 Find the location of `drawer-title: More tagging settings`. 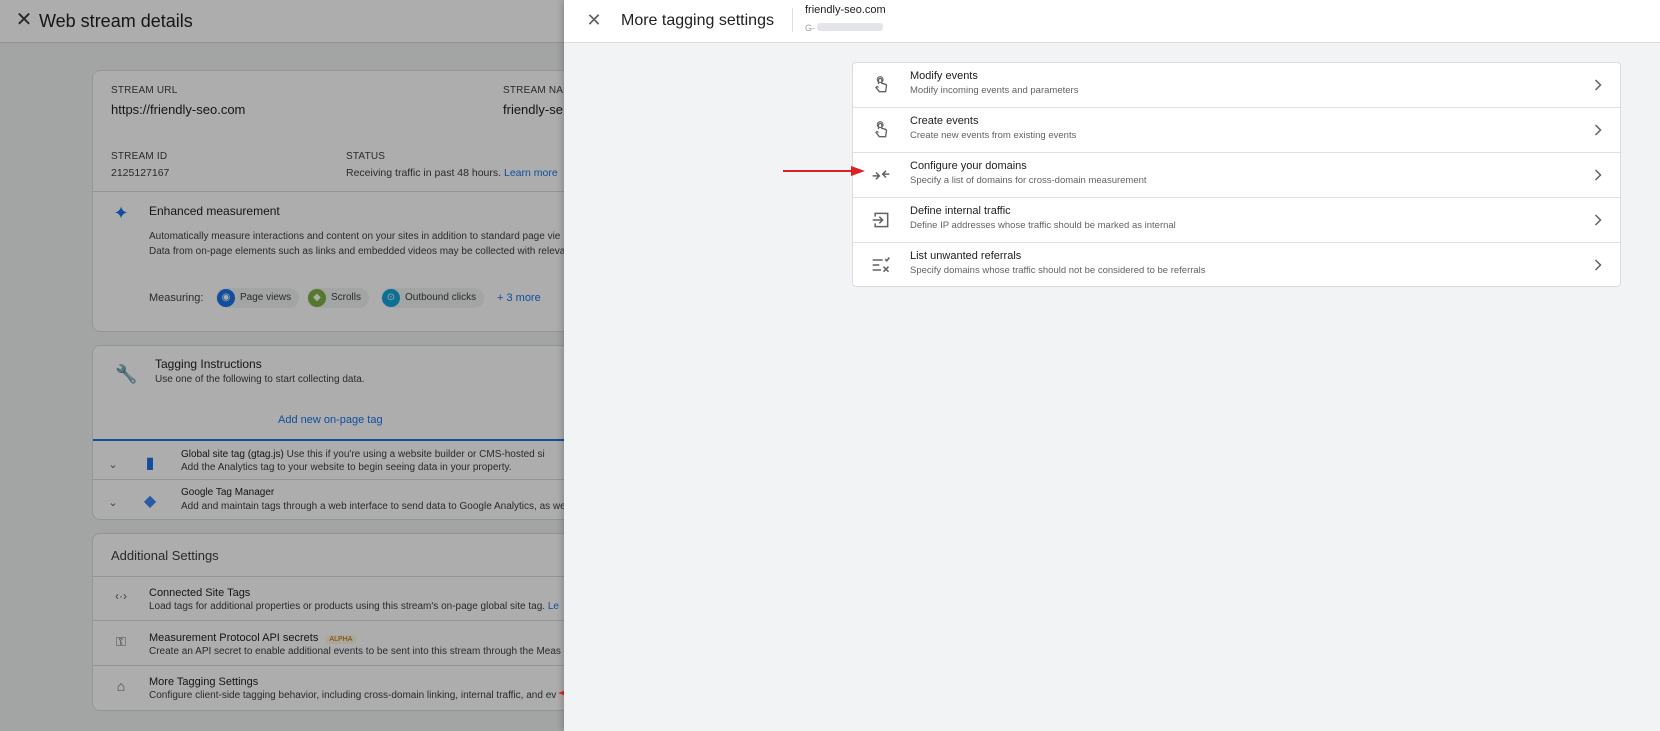

drawer-title: More tagging settings is located at coordinates (697, 20).